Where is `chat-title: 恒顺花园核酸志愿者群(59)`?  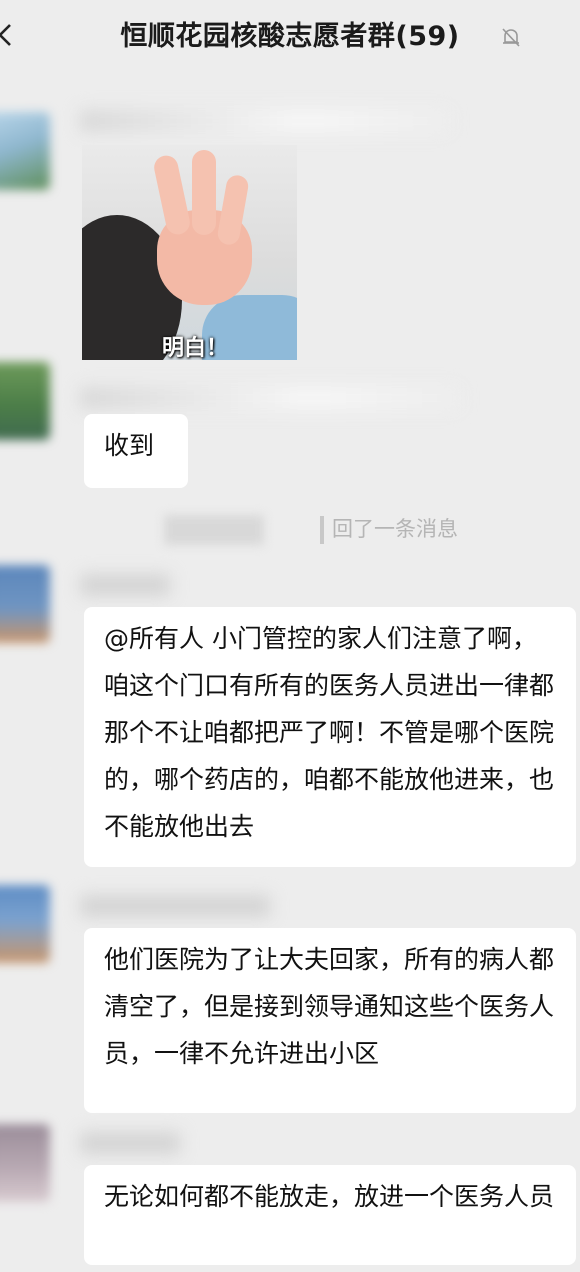 chat-title: 恒顺花园核酸志愿者群(59) is located at coordinates (290, 36).